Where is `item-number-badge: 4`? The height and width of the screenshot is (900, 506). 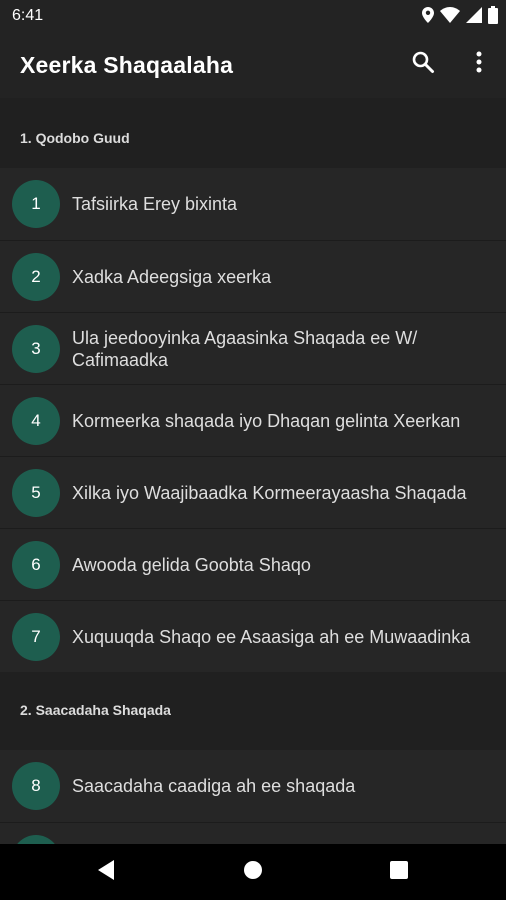
item-number-badge: 4 is located at coordinates (36, 420).